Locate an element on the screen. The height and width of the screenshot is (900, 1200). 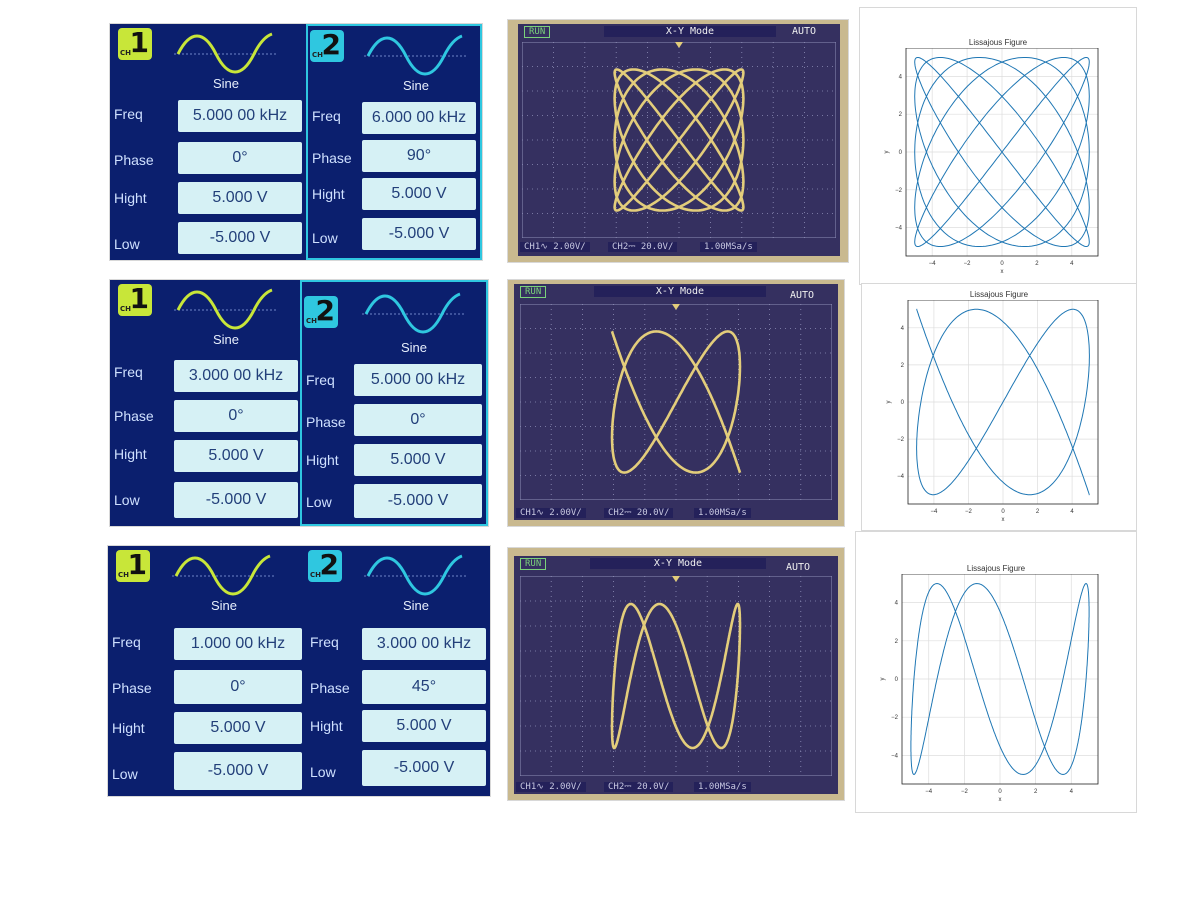
ch1-badge: CH 1 is located at coordinates (135, 43).